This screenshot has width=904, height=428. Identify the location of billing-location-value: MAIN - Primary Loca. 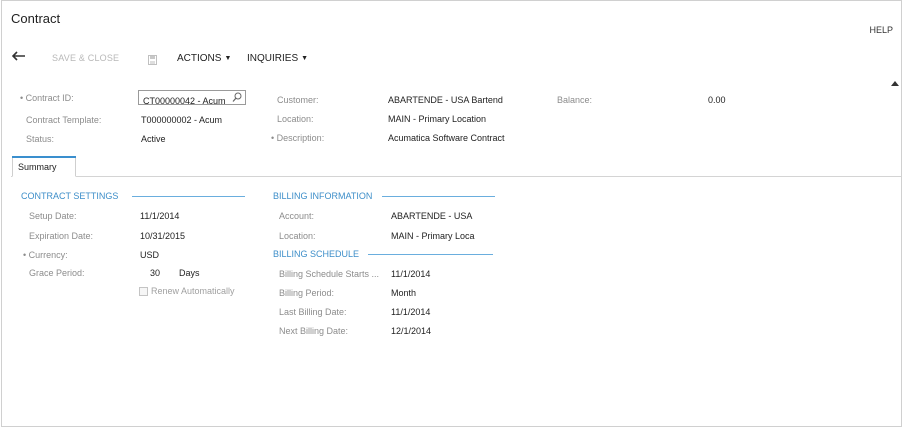
(433, 236).